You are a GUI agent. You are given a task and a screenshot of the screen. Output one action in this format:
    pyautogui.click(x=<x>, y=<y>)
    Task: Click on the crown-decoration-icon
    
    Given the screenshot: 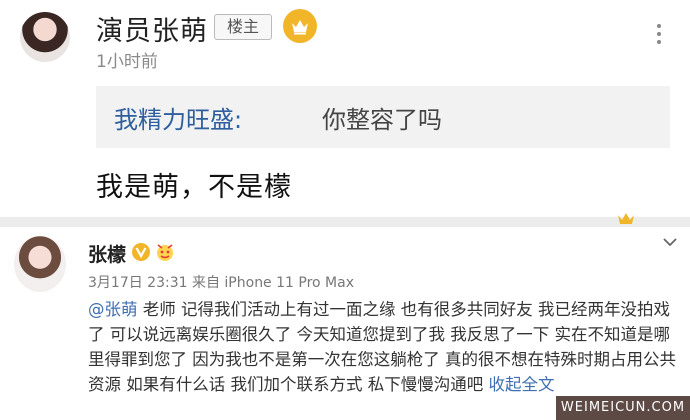 What is the action you would take?
    pyautogui.click(x=626, y=218)
    